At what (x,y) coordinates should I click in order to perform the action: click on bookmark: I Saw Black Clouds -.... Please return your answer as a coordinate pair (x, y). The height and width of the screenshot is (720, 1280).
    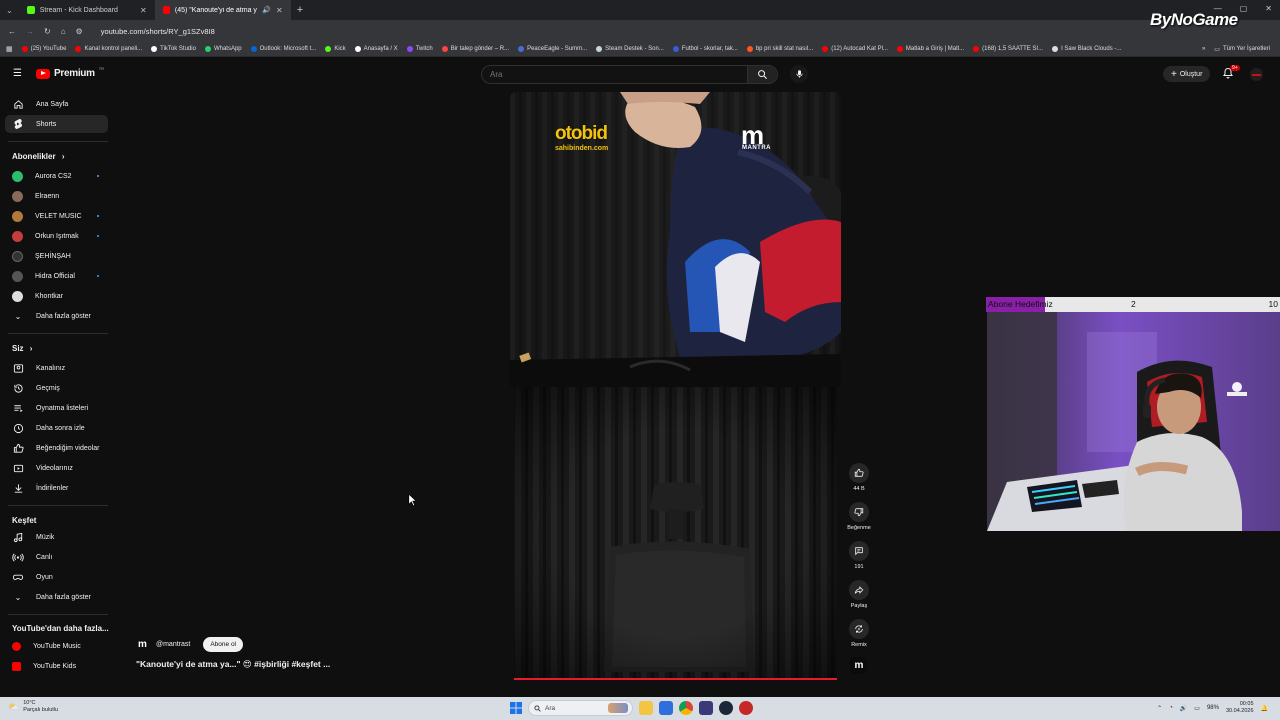
    Looking at the image, I should click on (1086, 49).